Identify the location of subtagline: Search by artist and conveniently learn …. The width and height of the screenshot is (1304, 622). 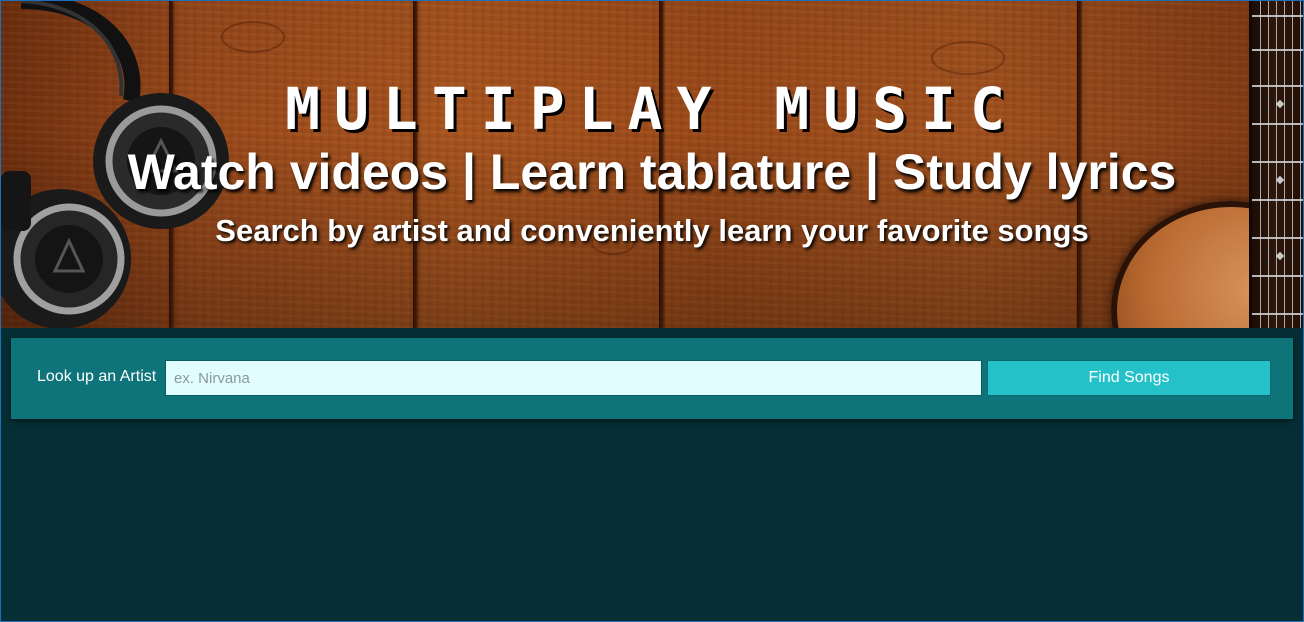
(652, 230).